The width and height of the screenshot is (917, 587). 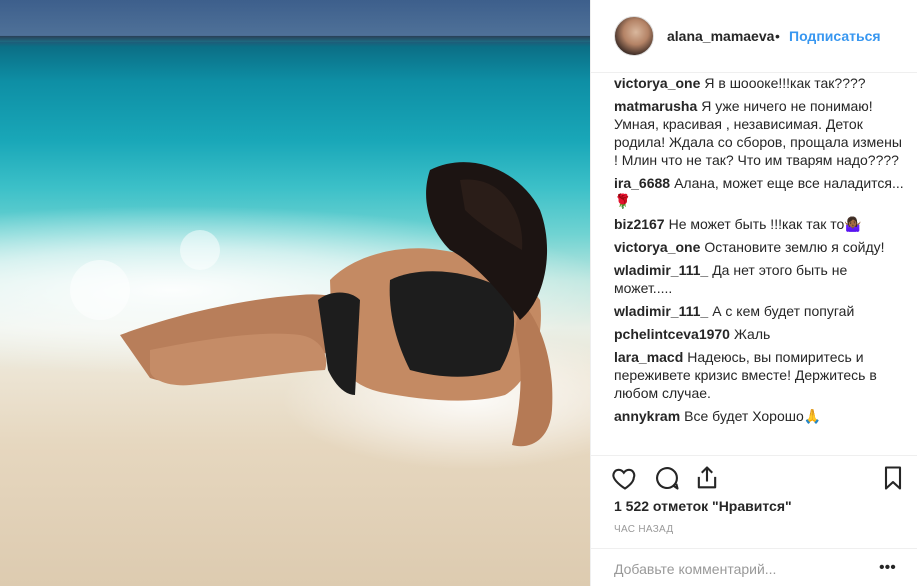 I want to click on avatar, so click(x=634, y=36).